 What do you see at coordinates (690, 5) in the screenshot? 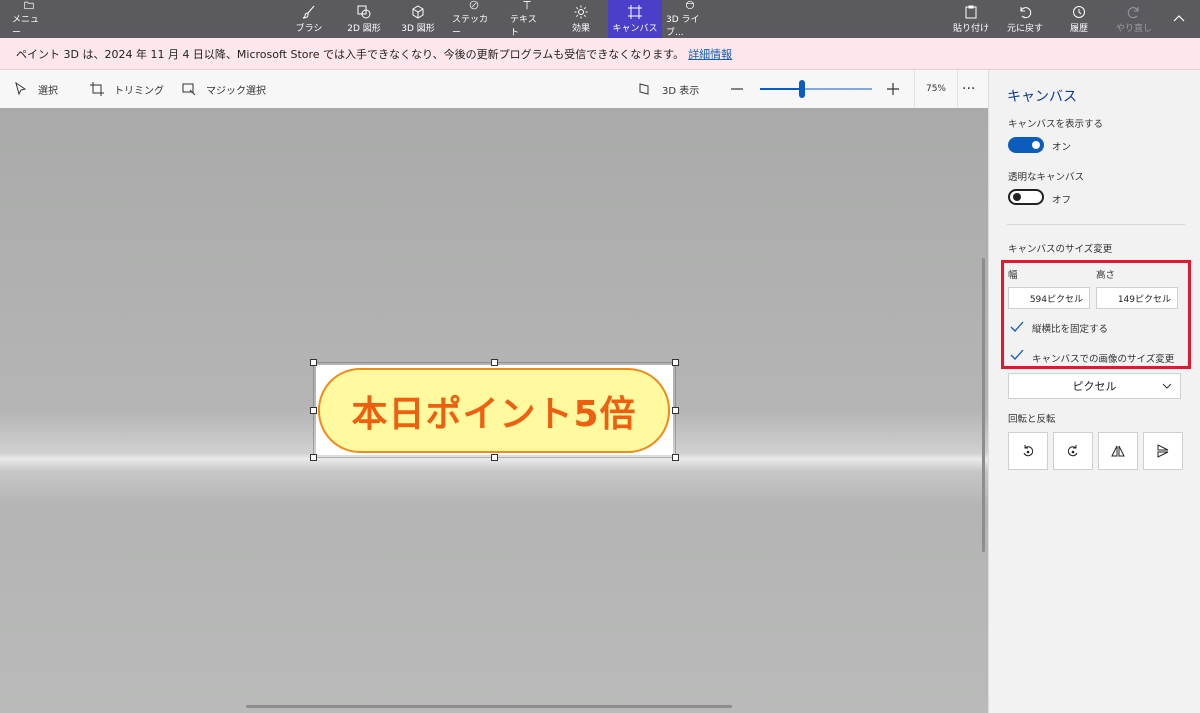
I see `3d-library-icon` at bounding box center [690, 5].